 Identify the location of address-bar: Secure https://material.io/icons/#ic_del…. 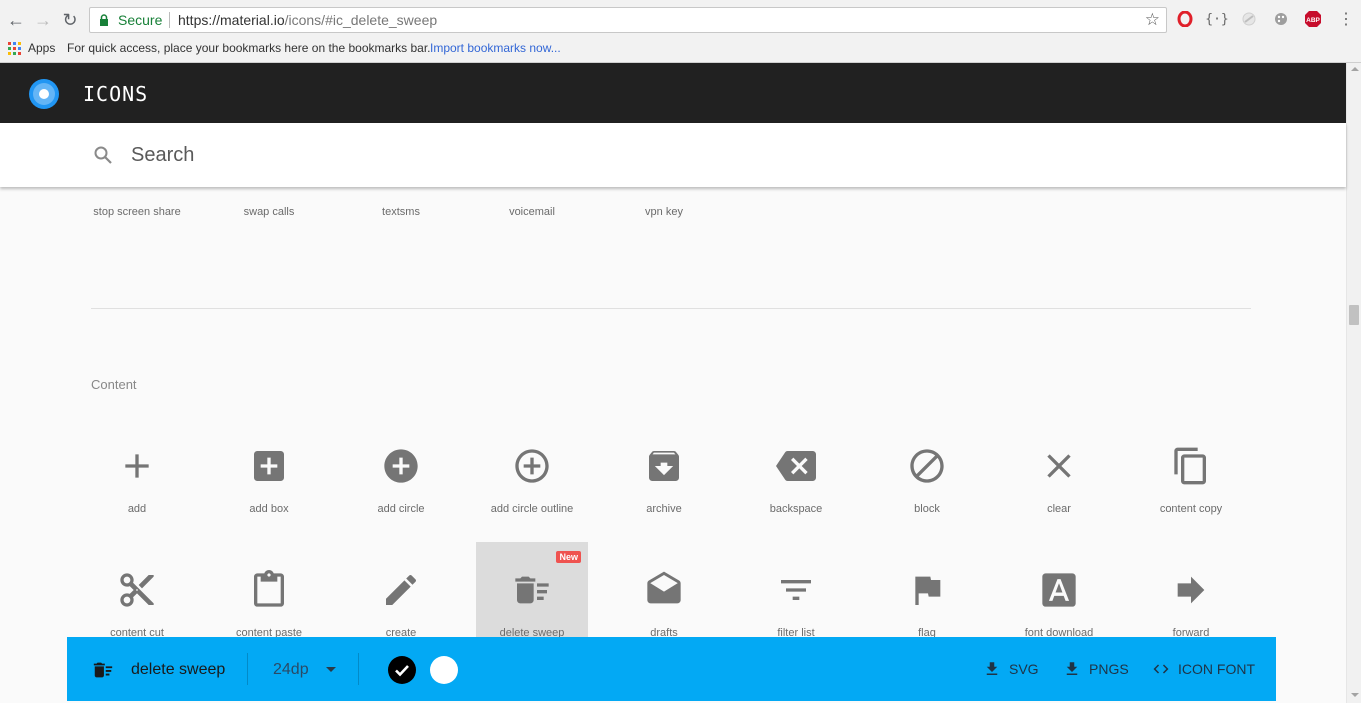
(628, 20).